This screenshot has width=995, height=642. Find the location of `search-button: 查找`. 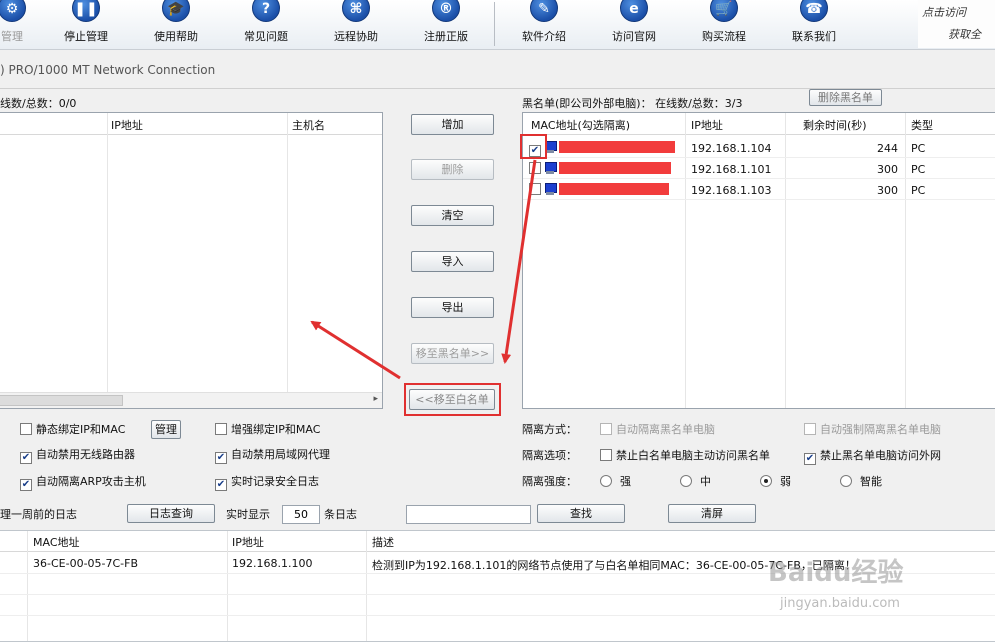

search-button: 查找 is located at coordinates (581, 513).